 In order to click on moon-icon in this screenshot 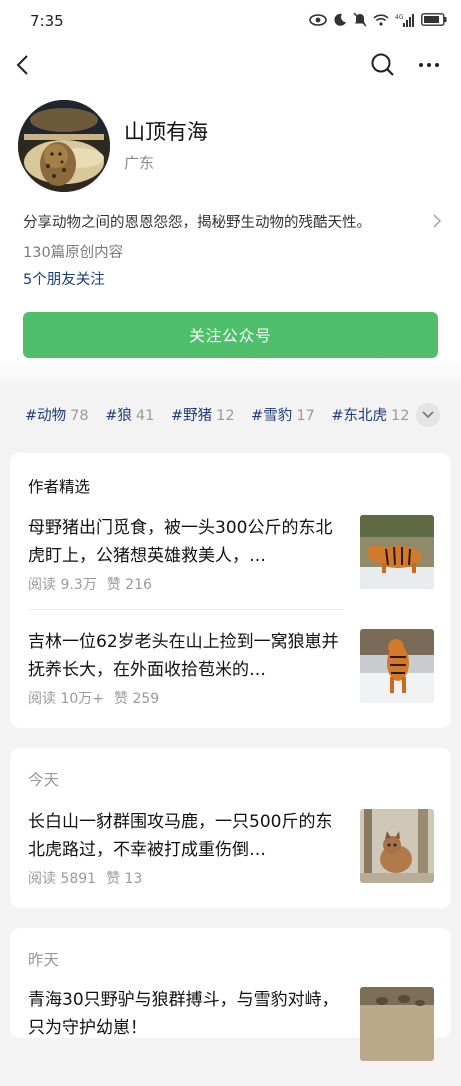, I will do `click(340, 19)`.